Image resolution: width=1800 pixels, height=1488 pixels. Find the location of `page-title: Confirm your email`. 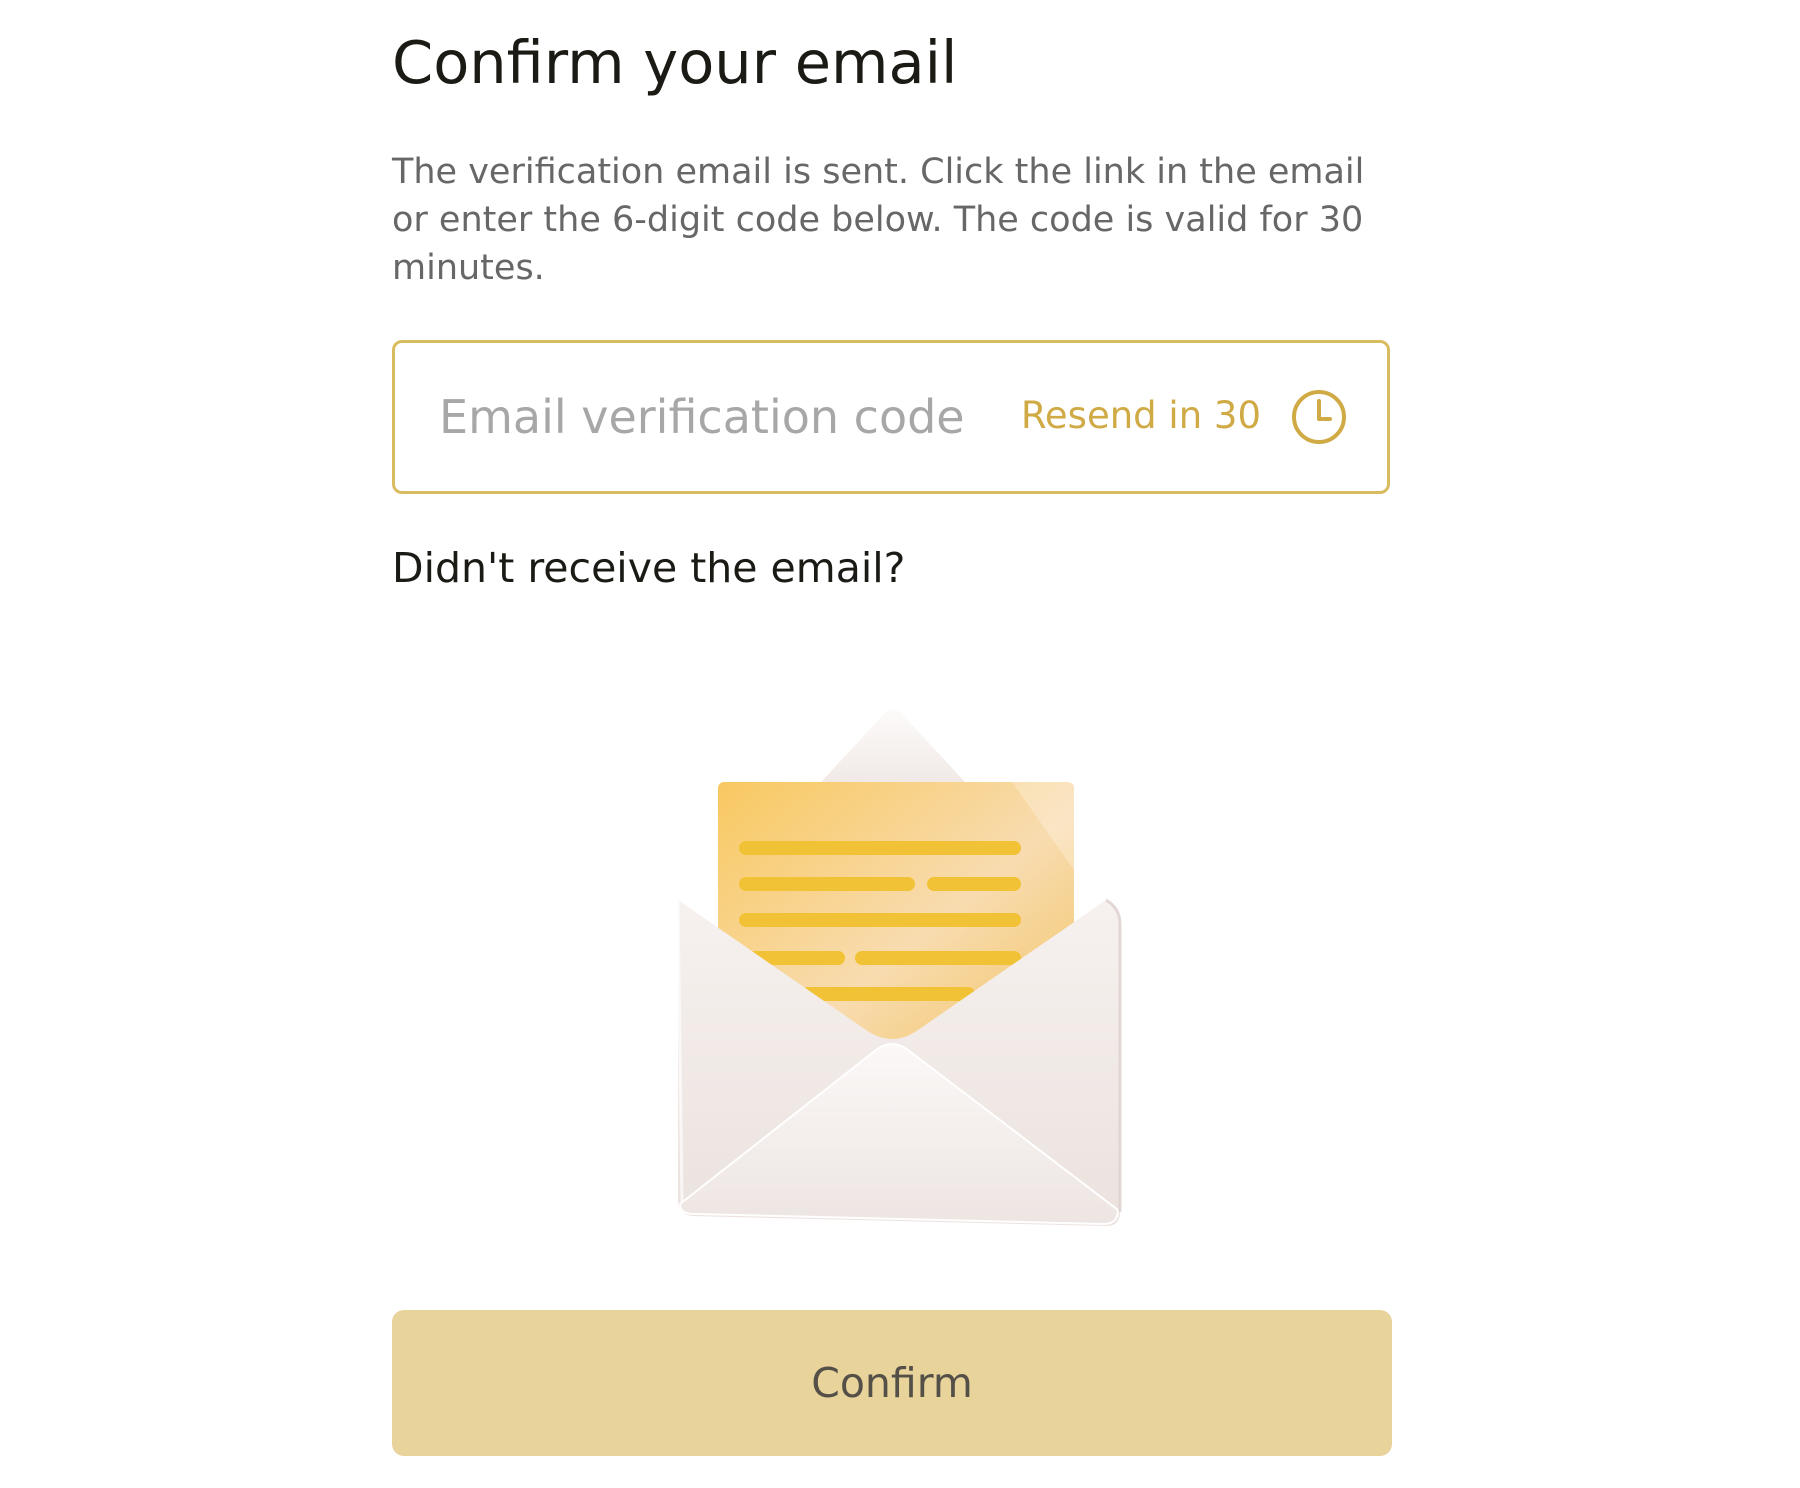

page-title: Confirm your email is located at coordinates (675, 62).